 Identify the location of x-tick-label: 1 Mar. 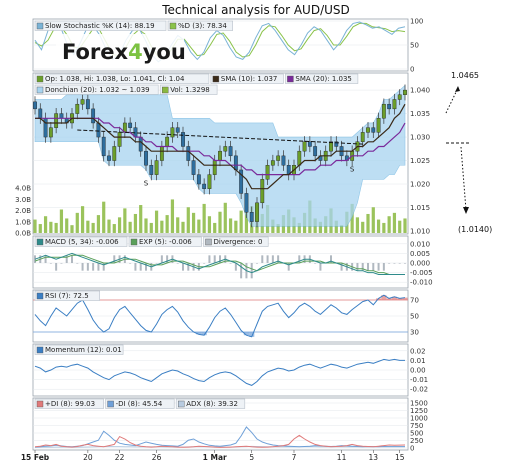
(215, 457).